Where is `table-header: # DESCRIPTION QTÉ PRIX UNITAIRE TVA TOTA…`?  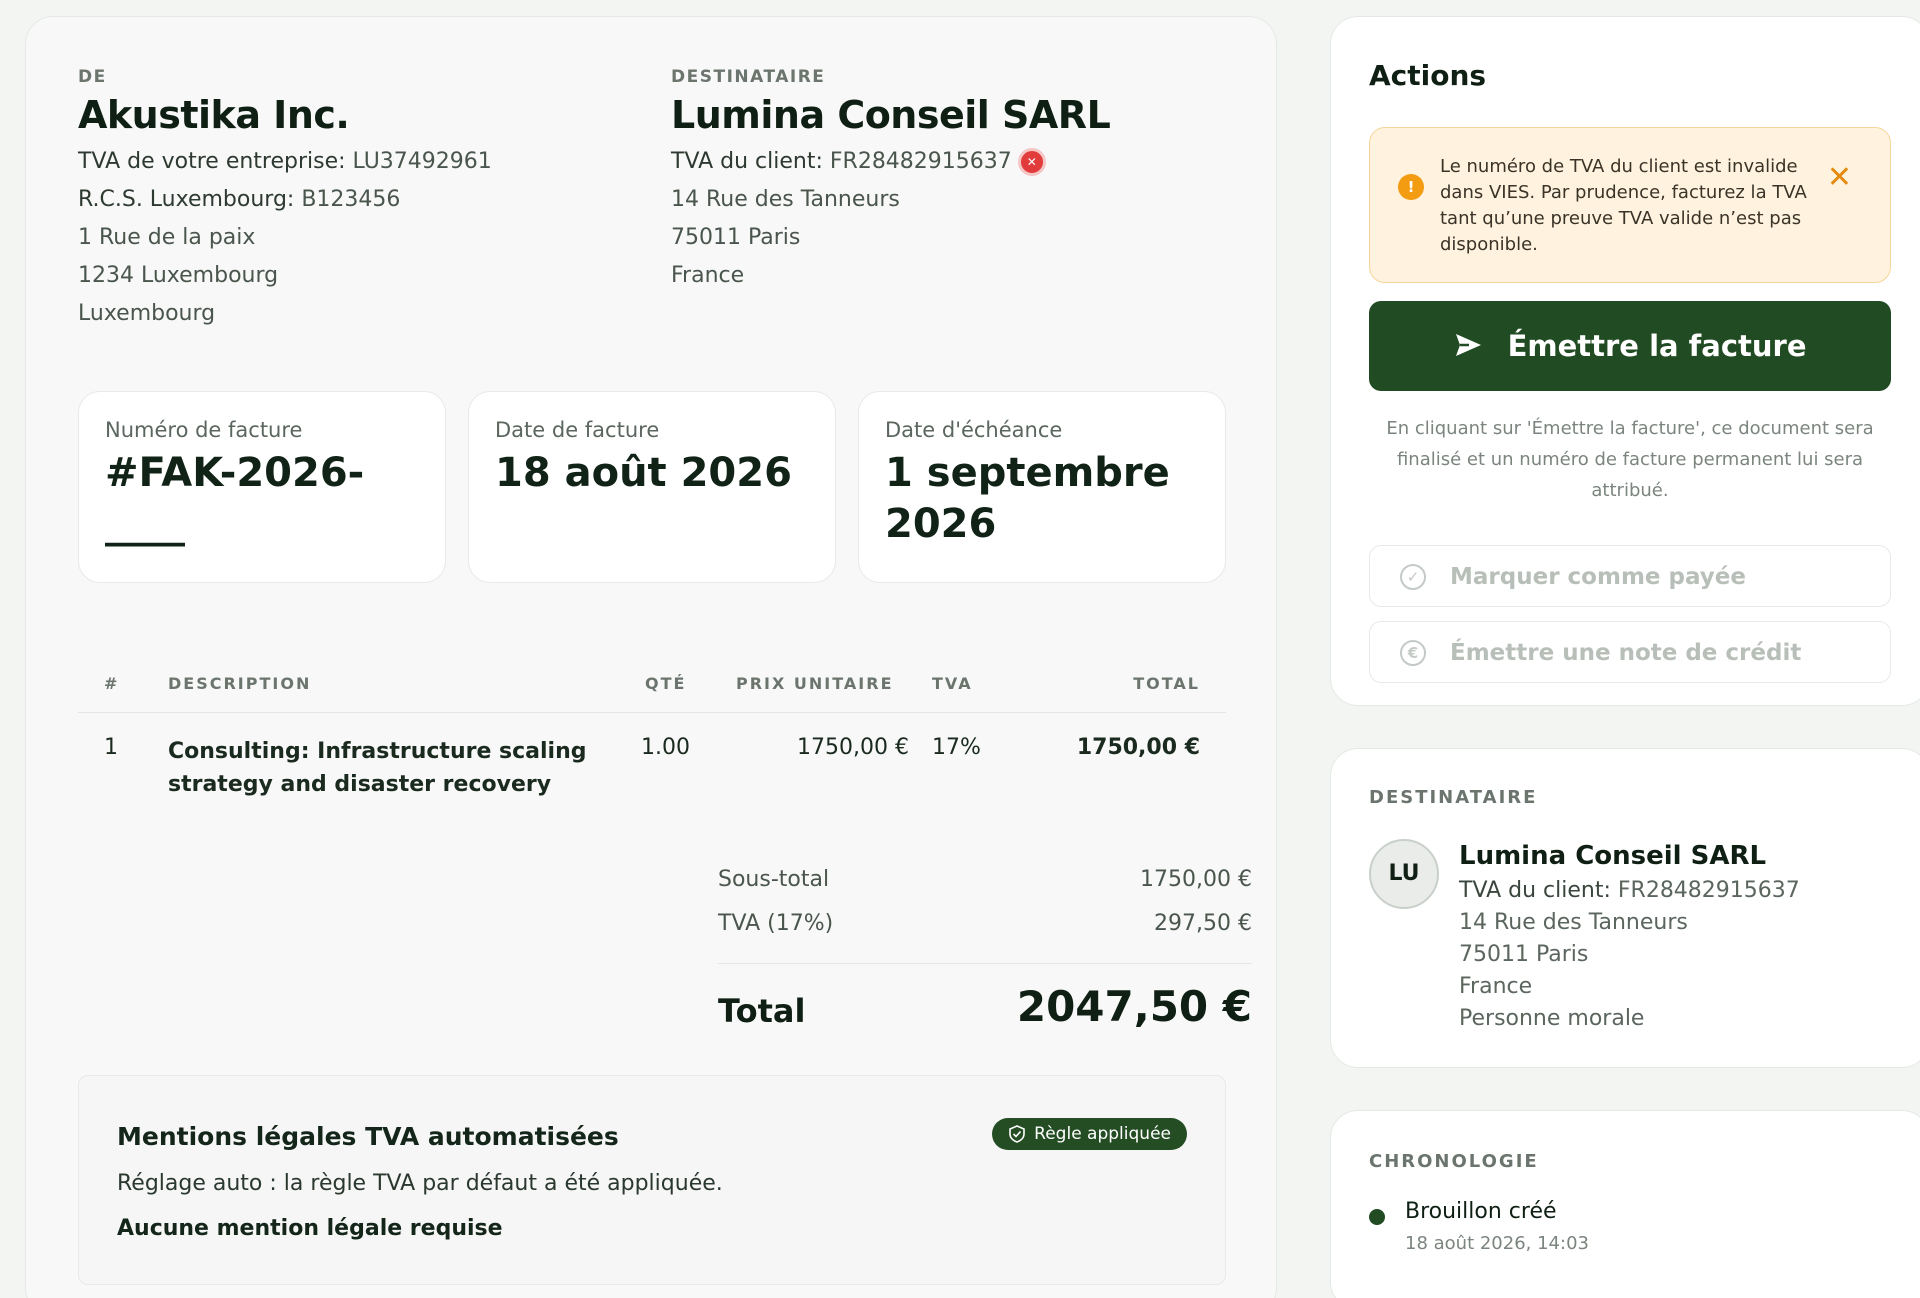 table-header: # DESCRIPTION QTÉ PRIX UNITAIRE TVA TOTA… is located at coordinates (652, 685).